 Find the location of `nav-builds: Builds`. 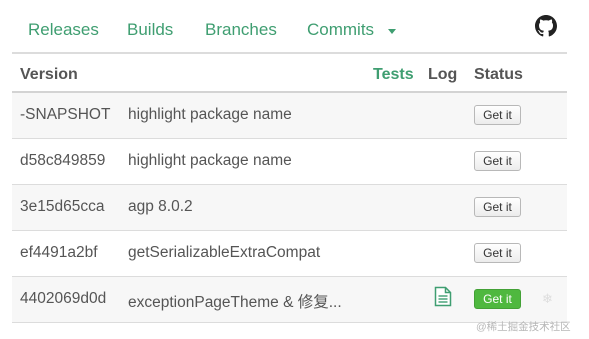

nav-builds: Builds is located at coordinates (150, 30).